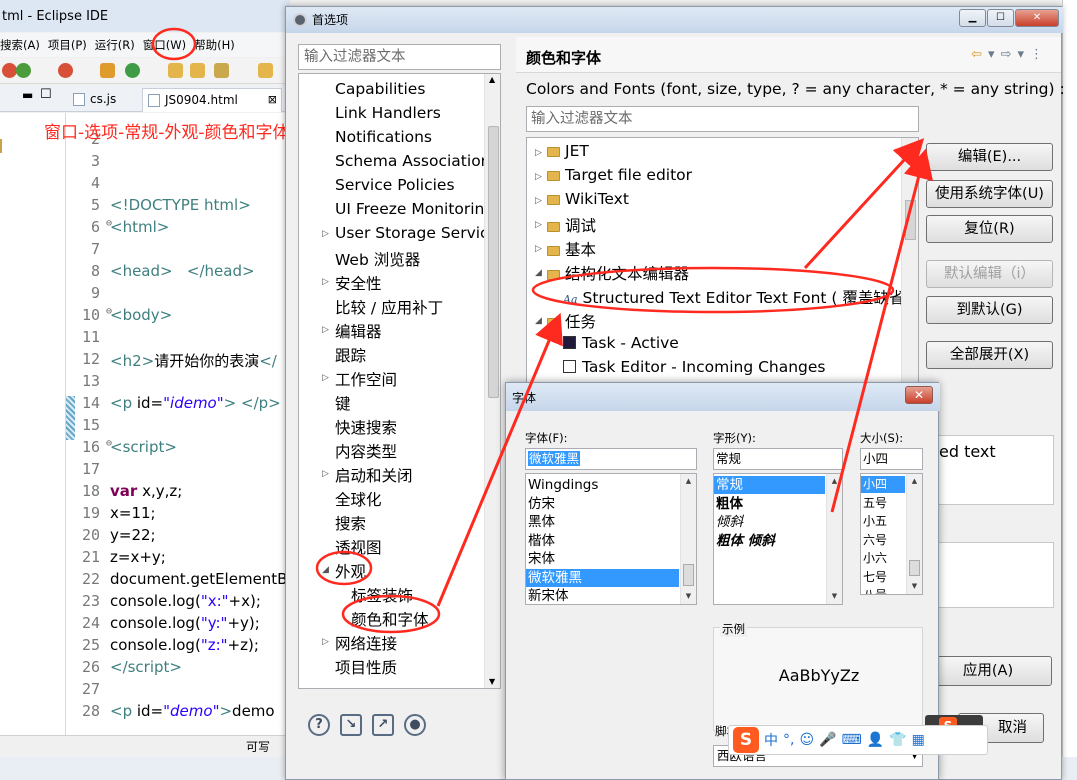 This screenshot has width=1077, height=780. Describe the element at coordinates (602, 577) in the screenshot. I see `list-option: 微软雅黑` at that location.